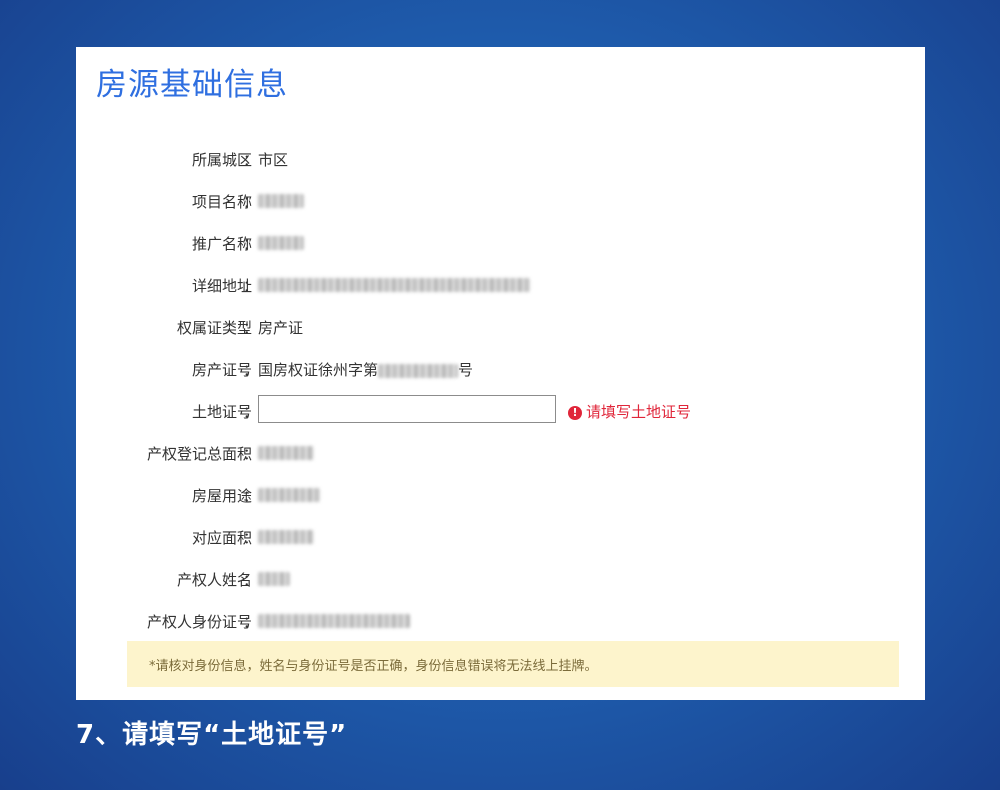 This screenshot has height=790, width=1000. What do you see at coordinates (500, 327) in the screenshot?
I see `row-cert-type: 权属证类型 ： 房产证` at bounding box center [500, 327].